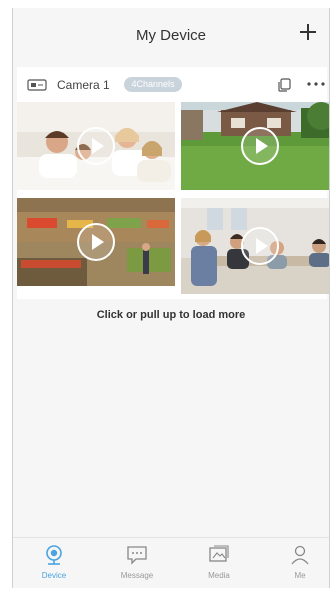  Describe the element at coordinates (219, 563) in the screenshot. I see `tab-media: Media` at that location.